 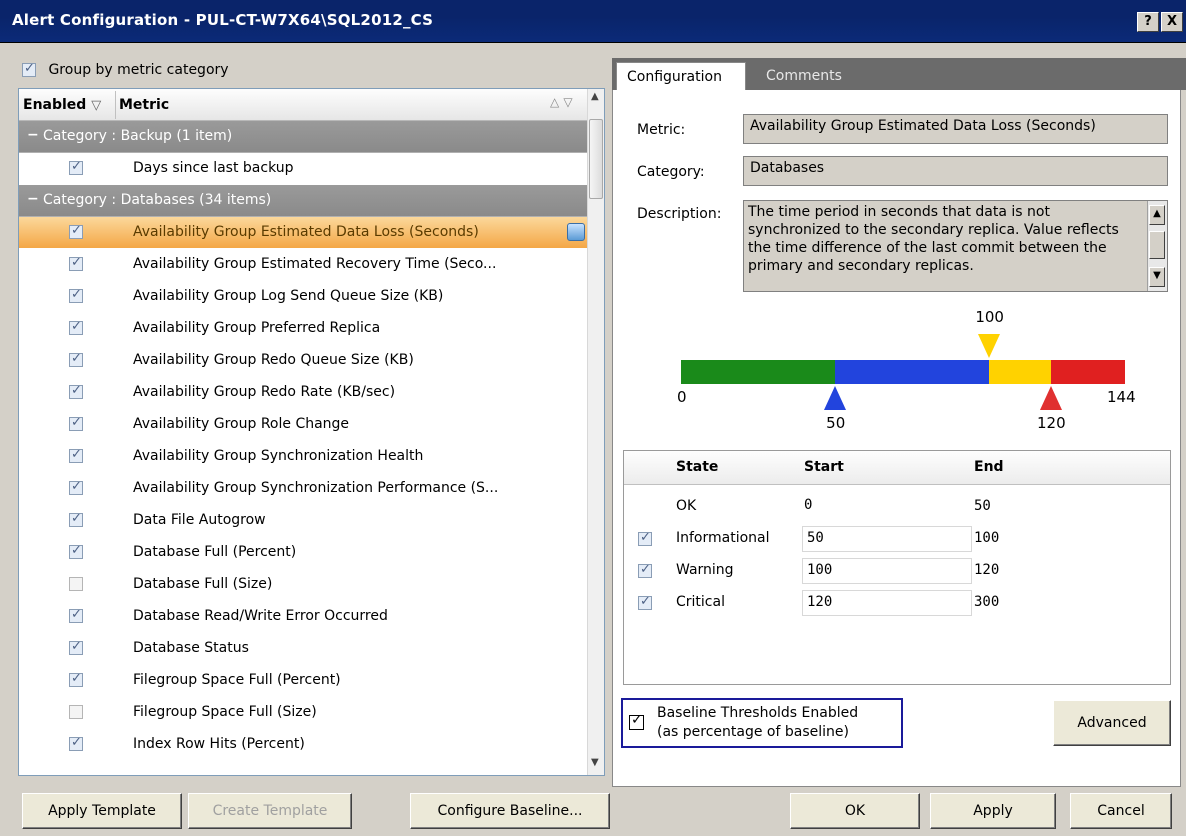 I want to click on state-row-ok: OK 0 50, so click(x=897, y=507).